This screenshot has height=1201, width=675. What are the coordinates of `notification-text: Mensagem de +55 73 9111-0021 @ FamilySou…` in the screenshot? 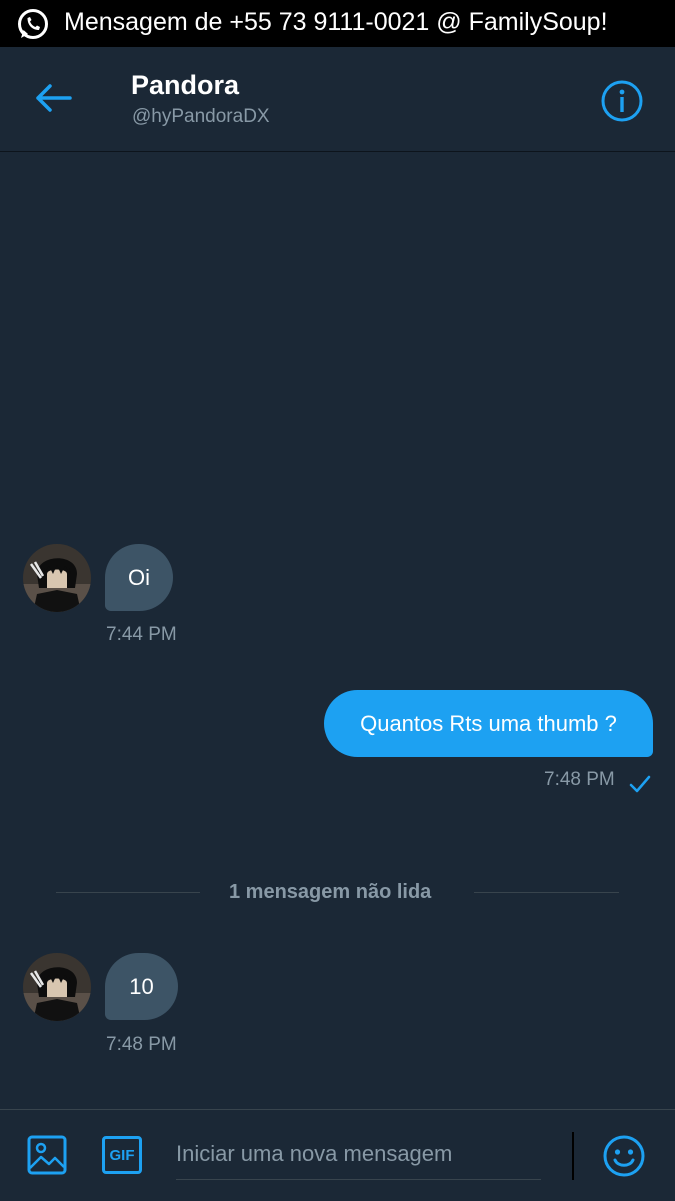 It's located at (336, 22).